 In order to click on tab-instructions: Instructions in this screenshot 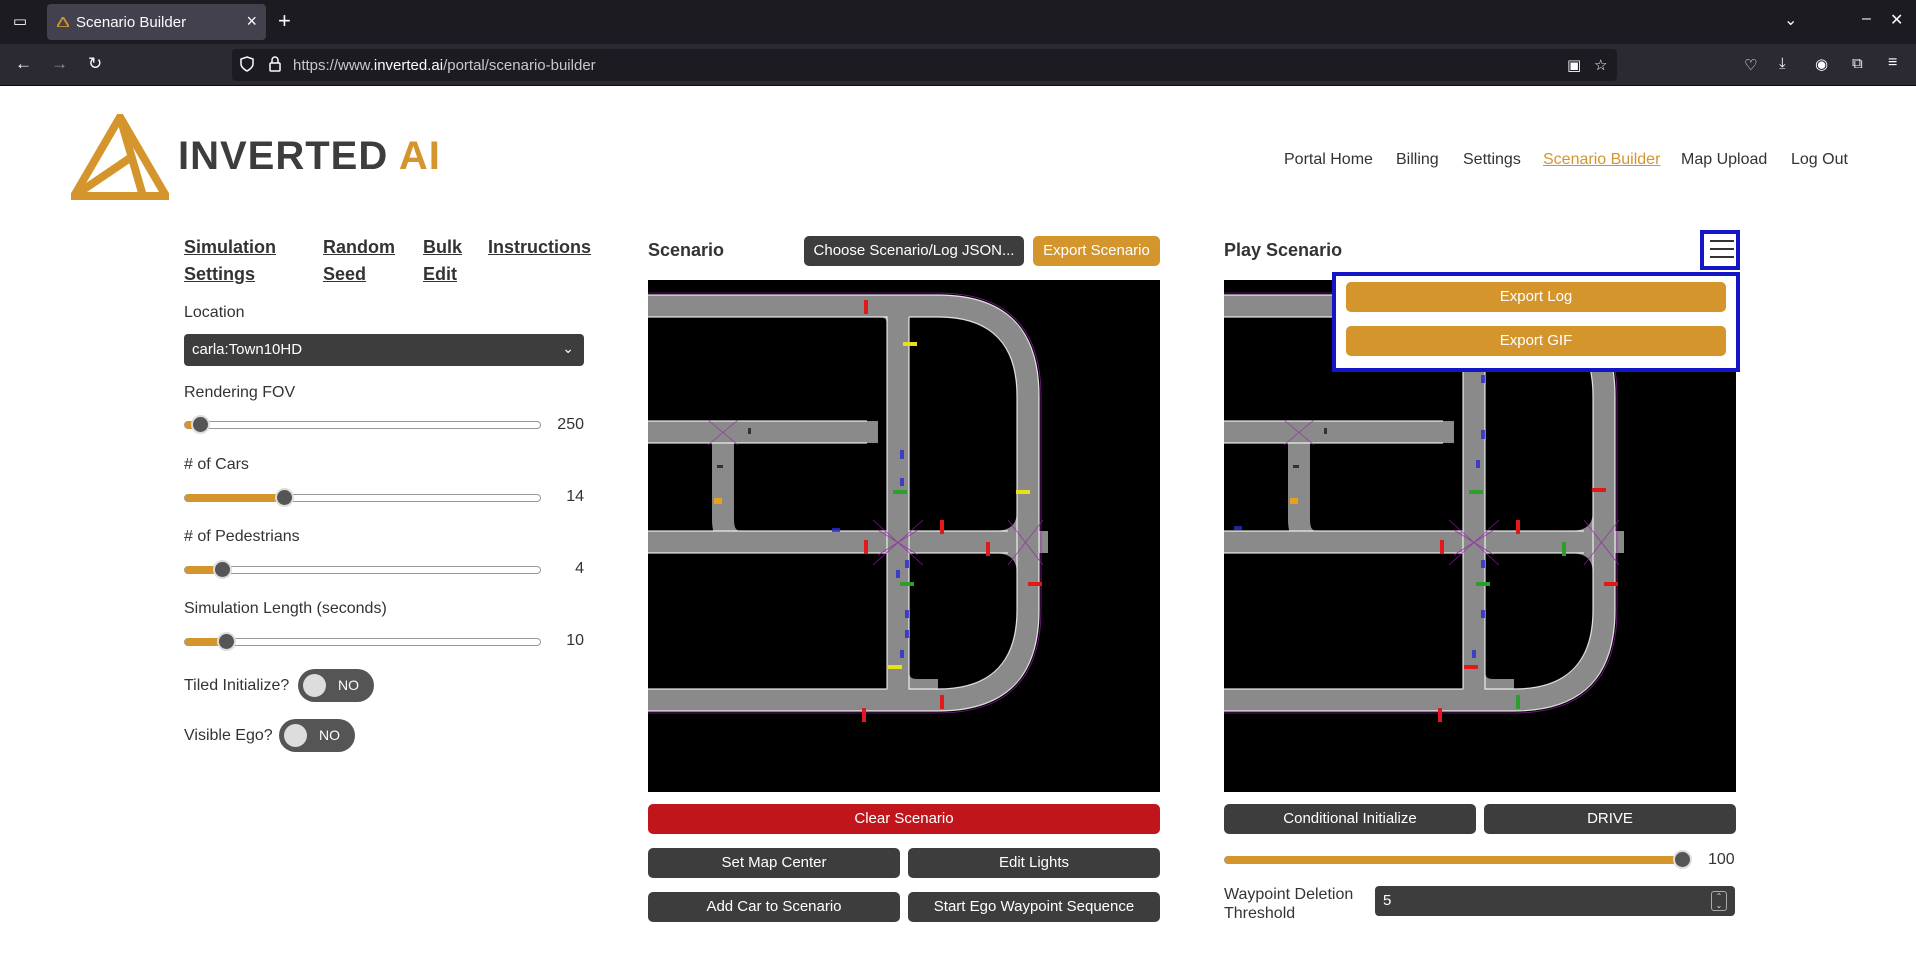, I will do `click(539, 247)`.